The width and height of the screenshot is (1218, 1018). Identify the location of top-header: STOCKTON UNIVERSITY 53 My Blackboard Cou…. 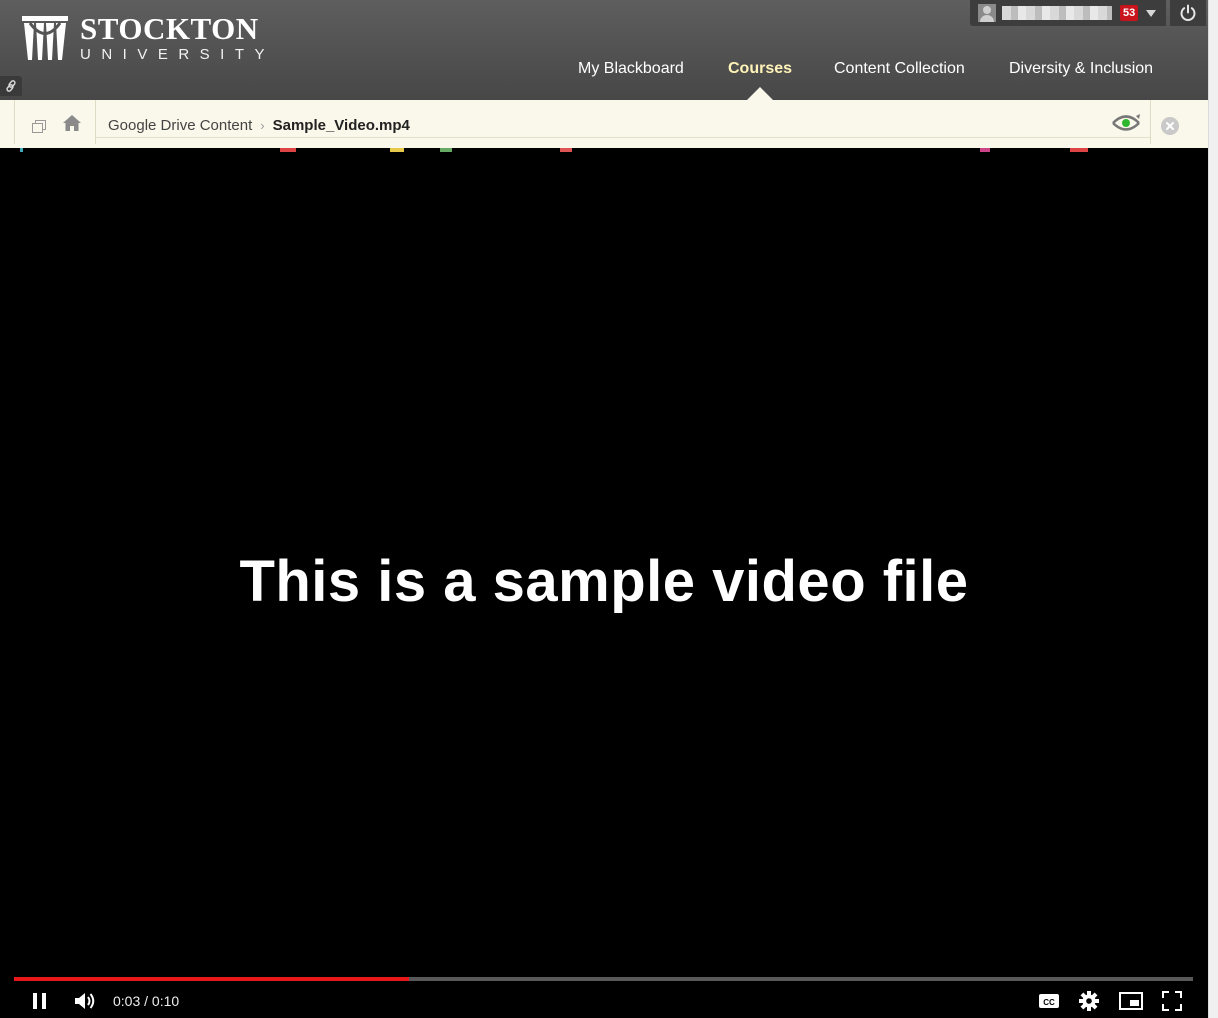
(604, 50).